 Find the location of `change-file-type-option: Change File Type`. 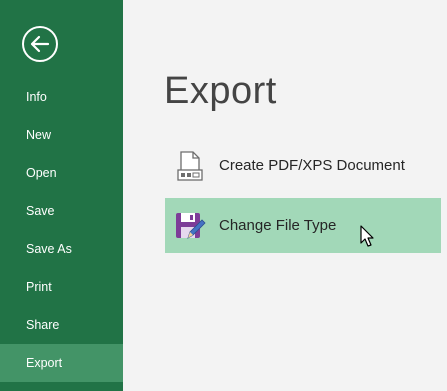

change-file-type-option: Change File Type is located at coordinates (303, 225).